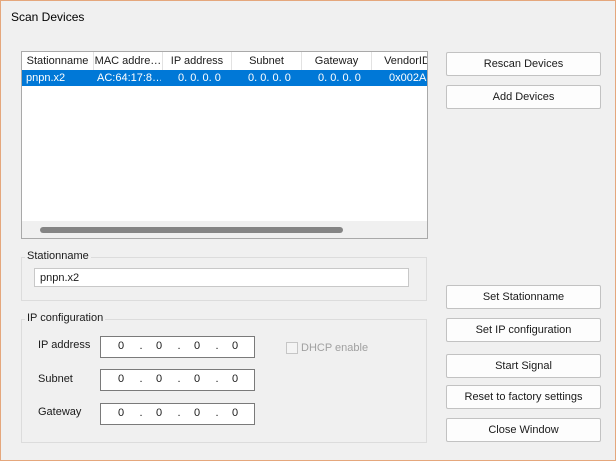  Describe the element at coordinates (337, 61) in the screenshot. I see `column-header-gateway: Gateway` at that location.